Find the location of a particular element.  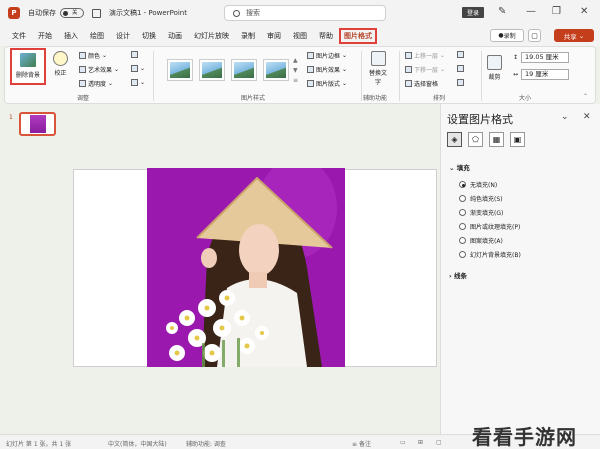

corrections-button: 校正 is located at coordinates (60, 64).